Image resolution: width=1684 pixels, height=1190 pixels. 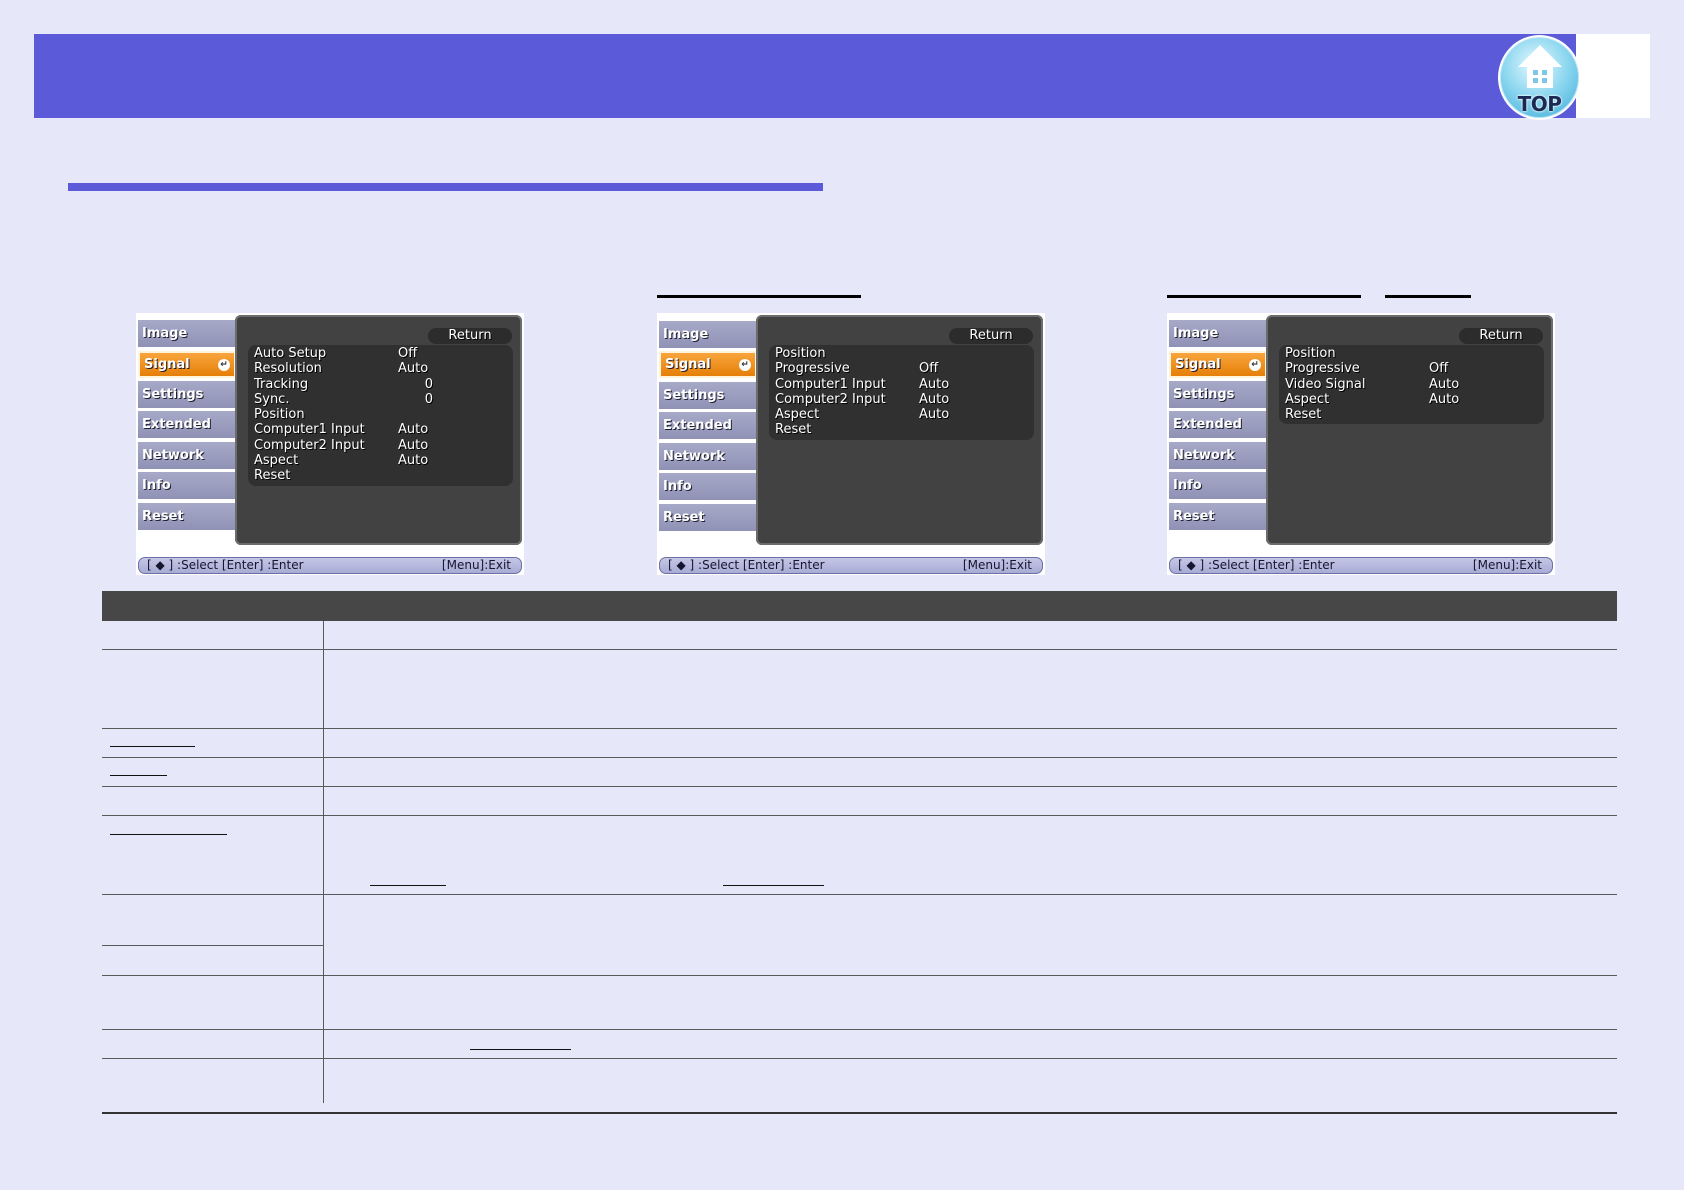 What do you see at coordinates (805, 76) in the screenshot?
I see `header-band` at bounding box center [805, 76].